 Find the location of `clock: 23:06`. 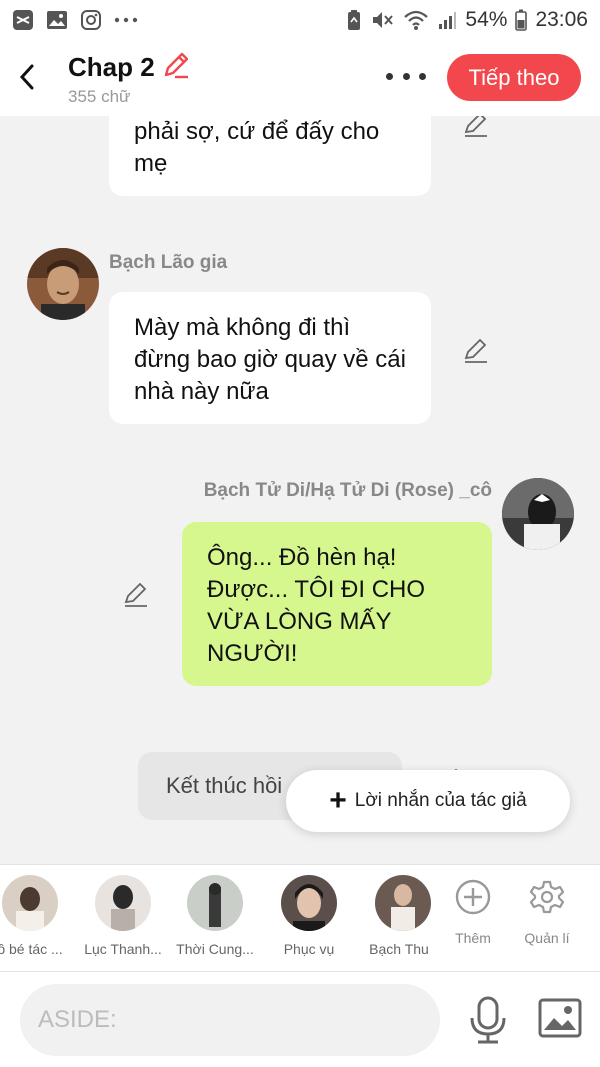

clock: 23:06 is located at coordinates (561, 19).